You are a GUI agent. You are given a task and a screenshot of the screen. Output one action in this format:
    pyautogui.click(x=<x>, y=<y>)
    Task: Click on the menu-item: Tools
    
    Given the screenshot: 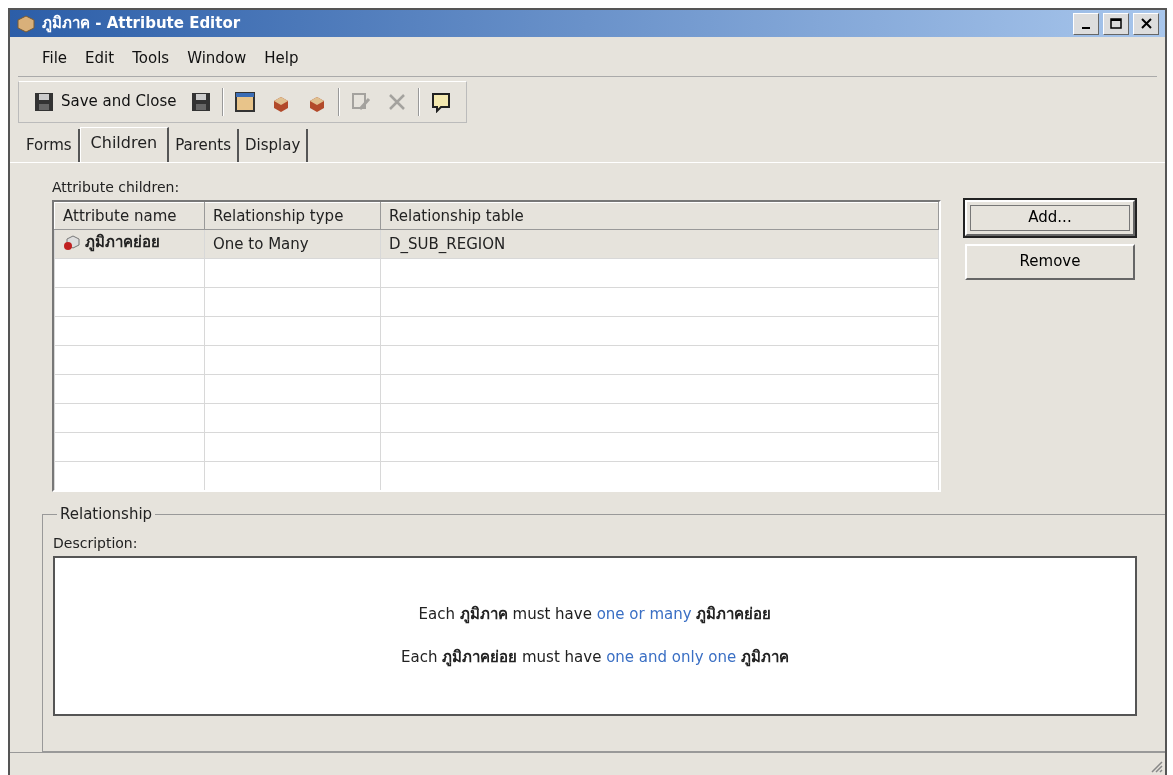 What is the action you would take?
    pyautogui.click(x=151, y=58)
    